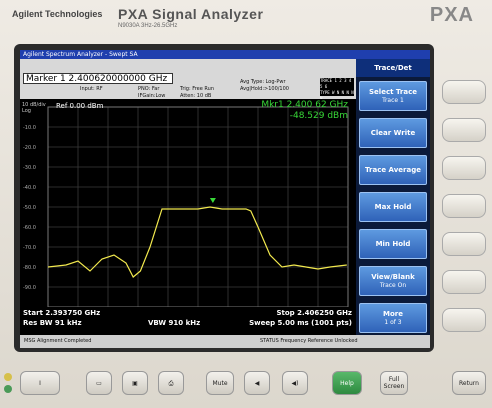 The height and width of the screenshot is (408, 492). I want to click on scale-label: 10 dB/div Log, so click(34, 108).